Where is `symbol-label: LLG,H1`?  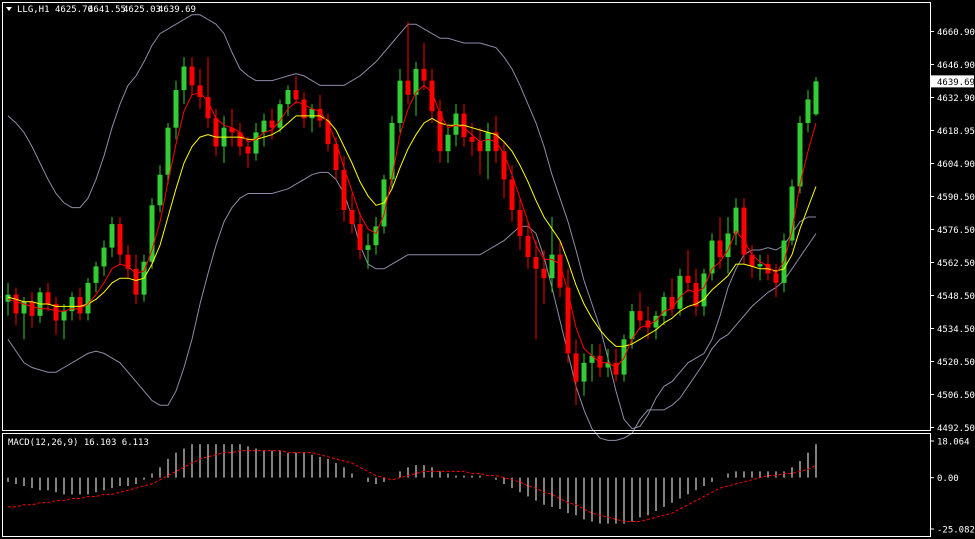
symbol-label: LLG,H1 is located at coordinates (33, 10).